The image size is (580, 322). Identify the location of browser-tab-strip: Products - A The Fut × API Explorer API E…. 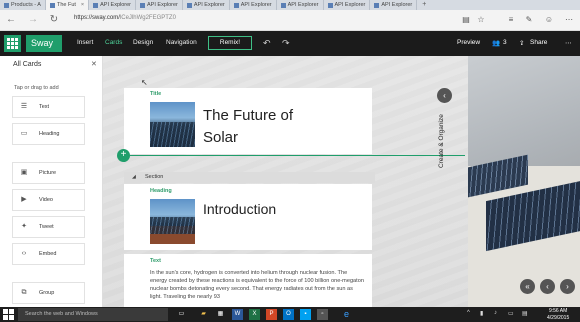
(290, 5).